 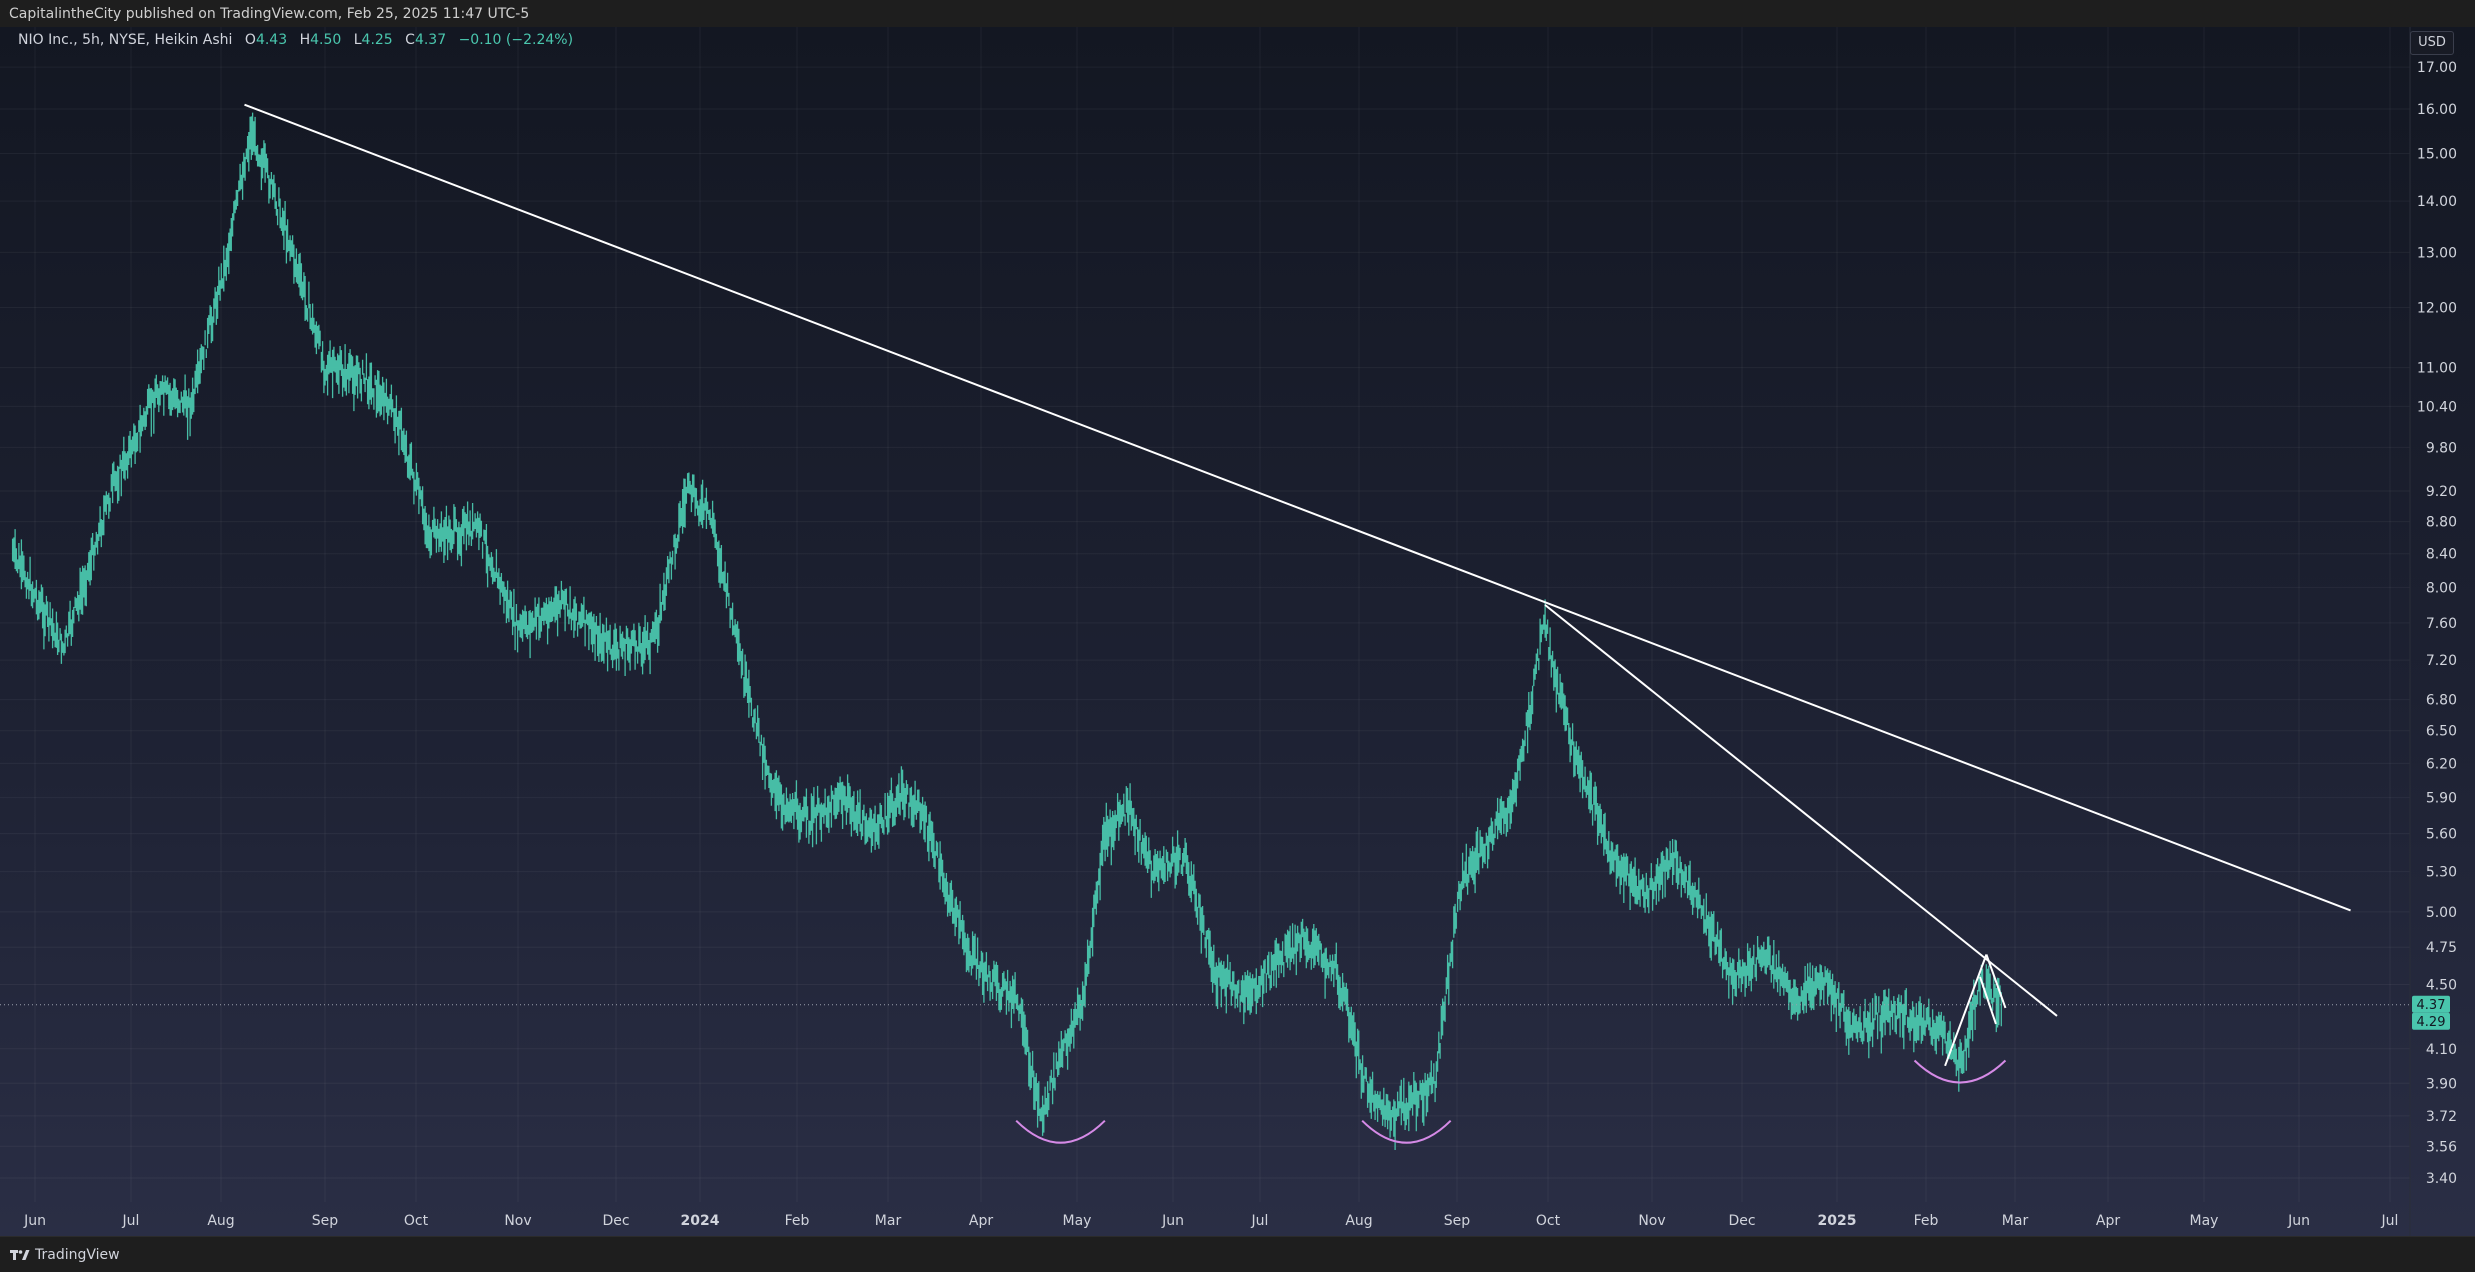 I want to click on time-tick-label: 2024, so click(x=700, y=1221).